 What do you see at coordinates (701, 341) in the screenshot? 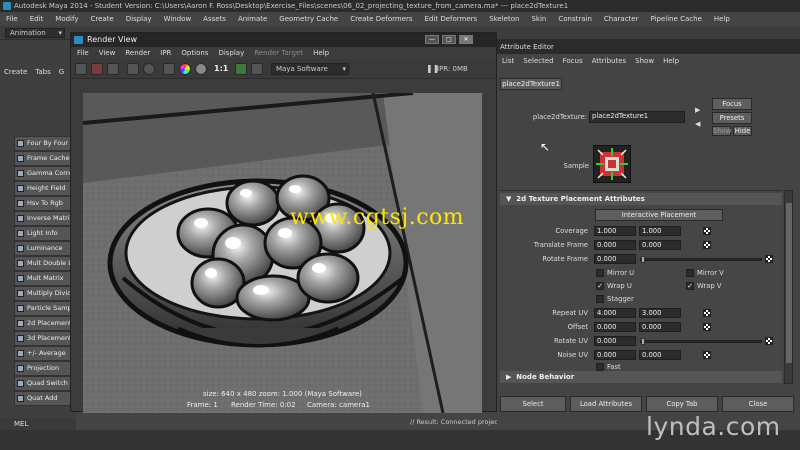
I see `rotate-uv-slider` at bounding box center [701, 341].